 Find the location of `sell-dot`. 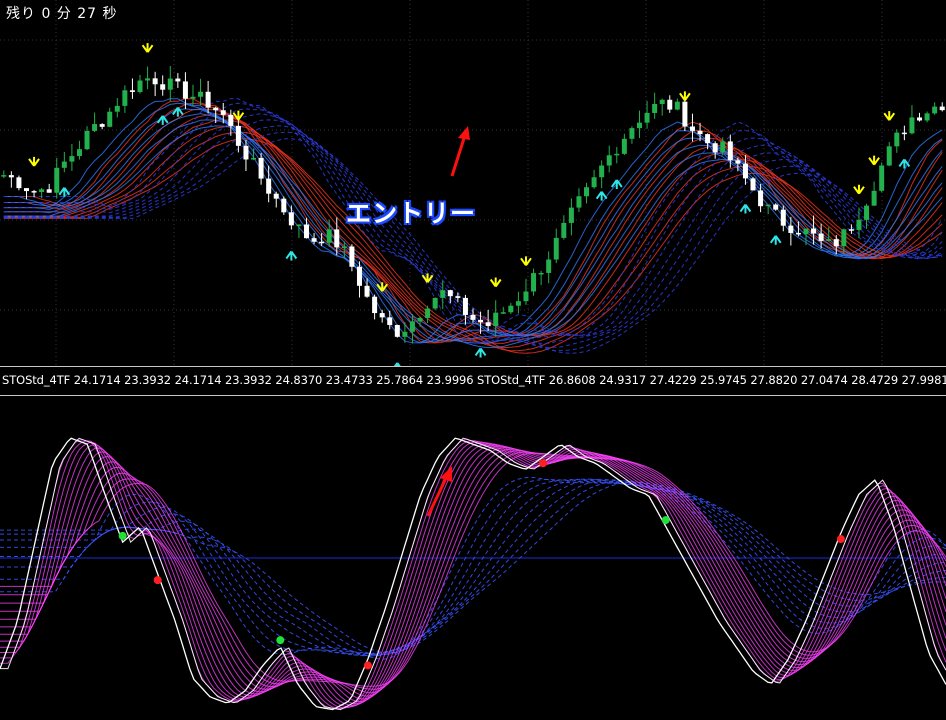

sell-dot is located at coordinates (840, 539).